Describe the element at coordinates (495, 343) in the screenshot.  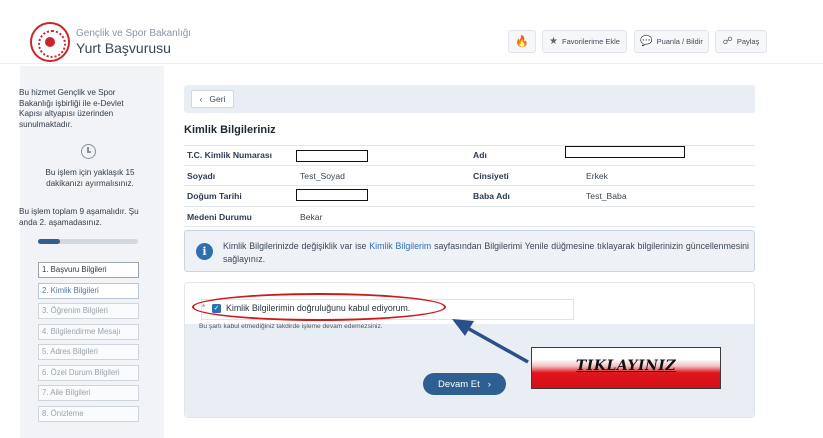
I see `arrow-shaft` at that location.